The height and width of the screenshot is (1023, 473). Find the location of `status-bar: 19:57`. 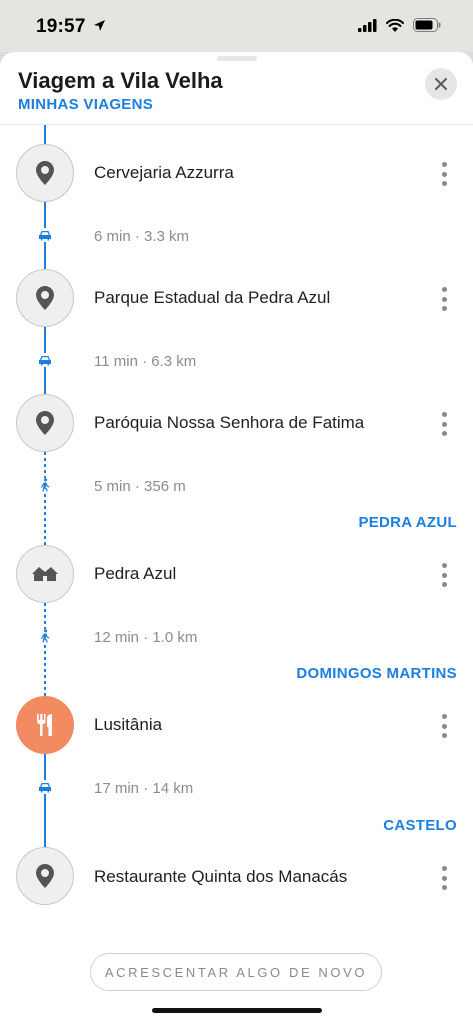

status-bar: 19:57 is located at coordinates (236, 26).